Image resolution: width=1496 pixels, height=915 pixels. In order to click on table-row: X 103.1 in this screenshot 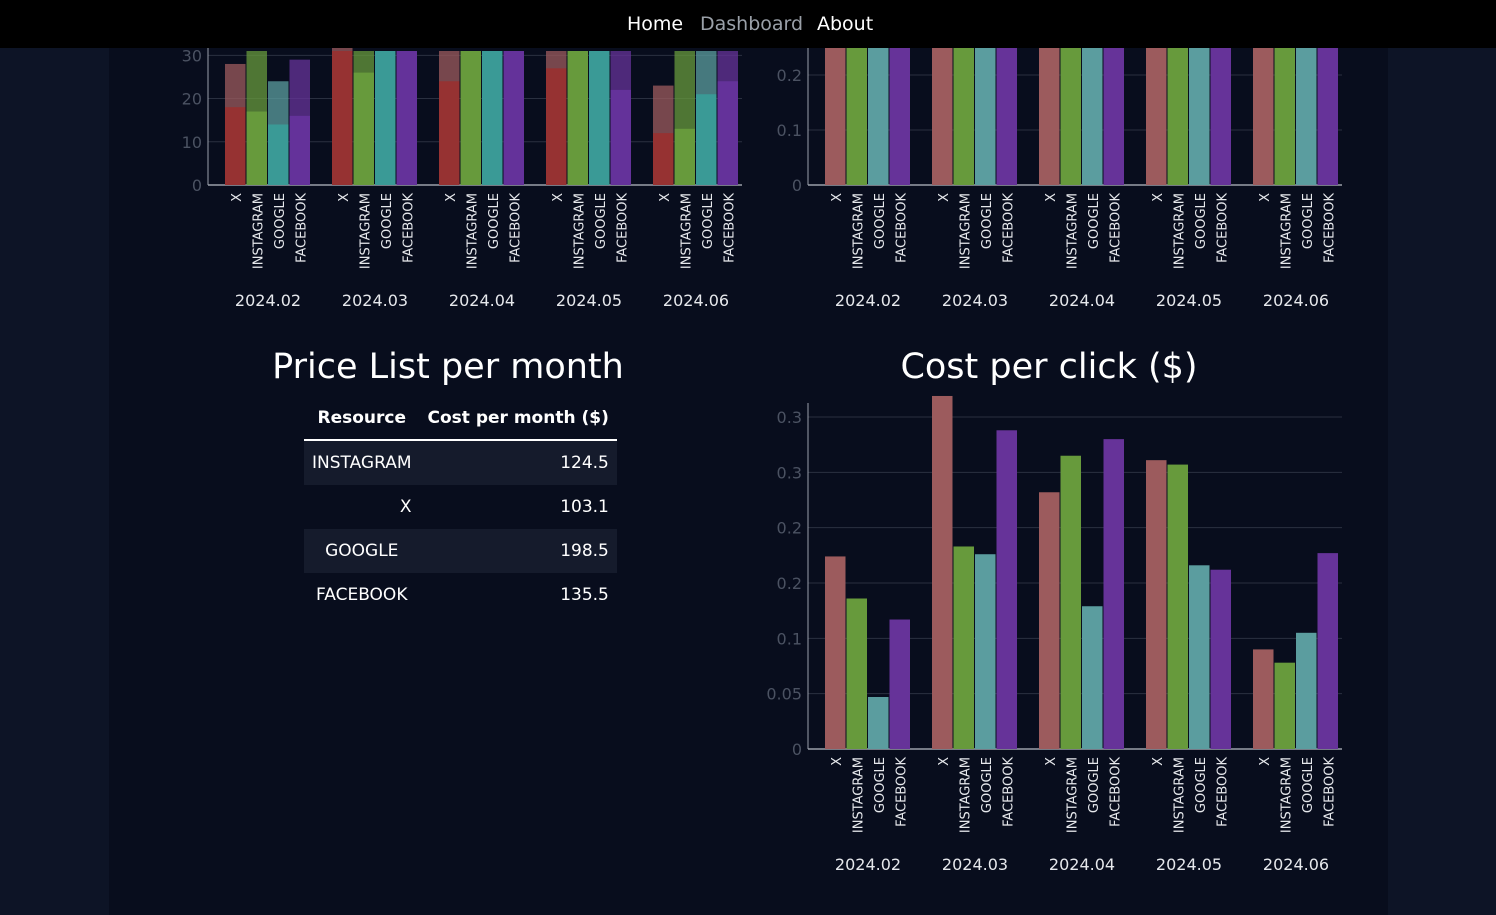, I will do `click(460, 507)`.